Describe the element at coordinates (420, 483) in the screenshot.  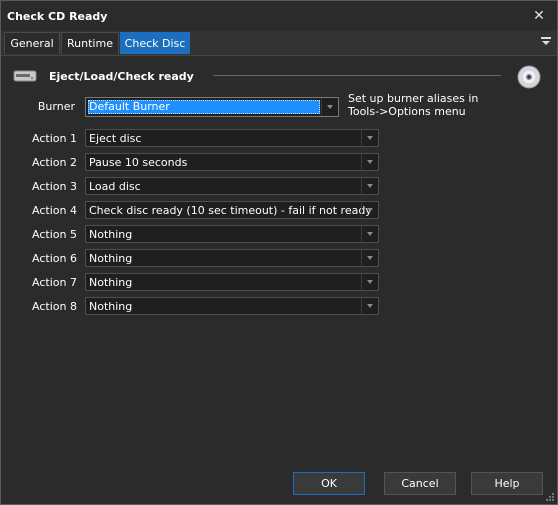
I see `cancel-button: Cancel` at that location.